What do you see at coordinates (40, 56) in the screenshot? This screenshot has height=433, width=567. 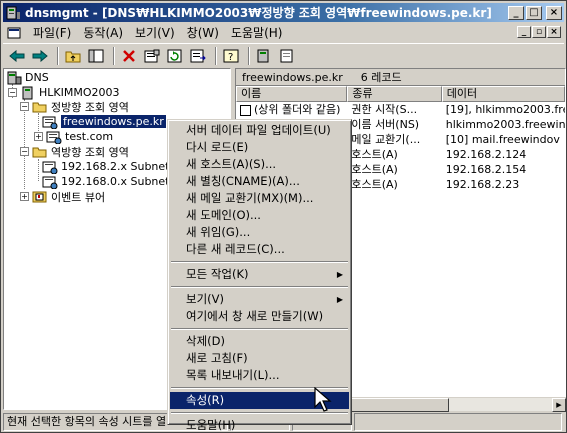 I see `forward-arrow-icon` at bounding box center [40, 56].